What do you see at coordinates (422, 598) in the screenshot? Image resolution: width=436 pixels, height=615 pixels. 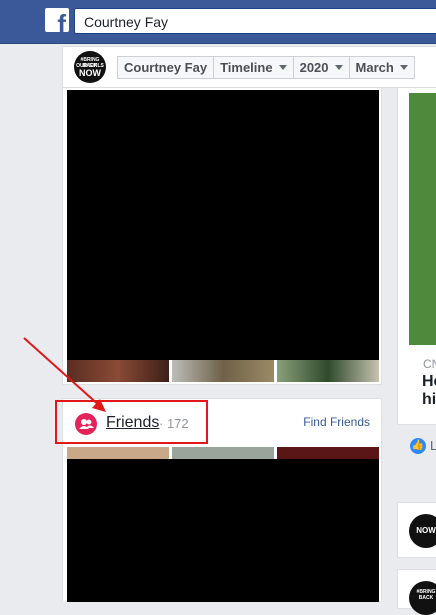 I see `avatar: #BRING BACK` at bounding box center [422, 598].